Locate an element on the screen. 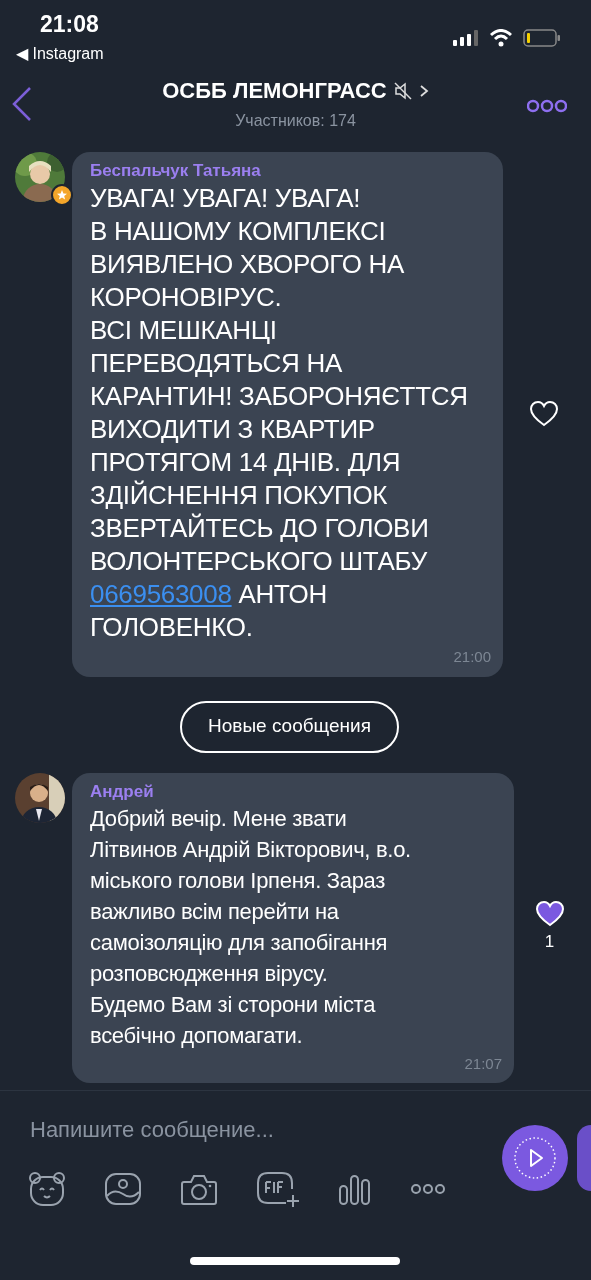  sender-name: Андрей is located at coordinates (296, 791).